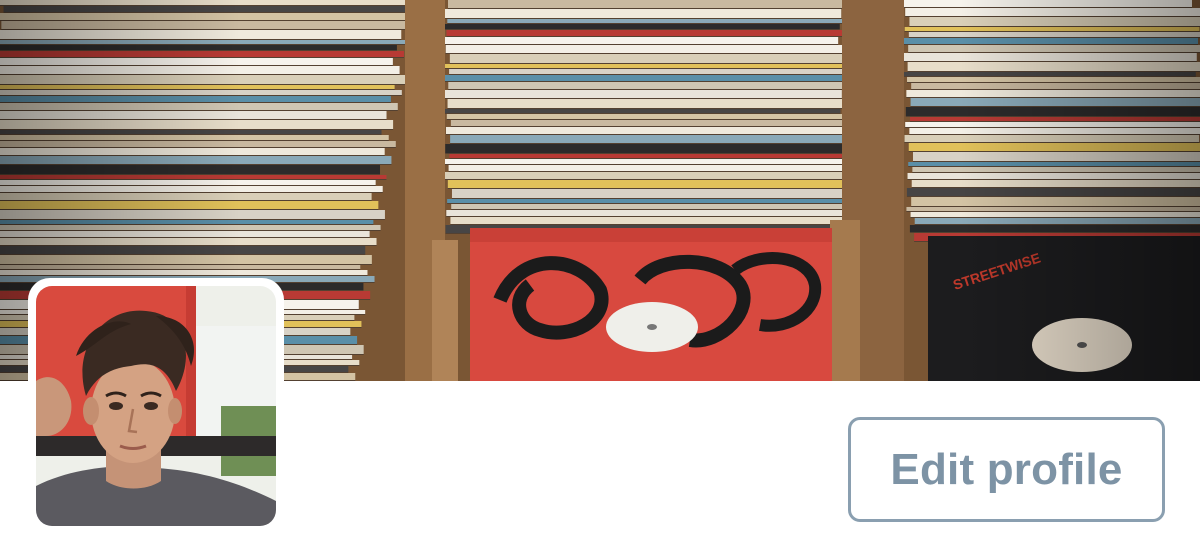 Image resolution: width=1200 pixels, height=551 pixels. I want to click on profile-avatar, so click(156, 406).